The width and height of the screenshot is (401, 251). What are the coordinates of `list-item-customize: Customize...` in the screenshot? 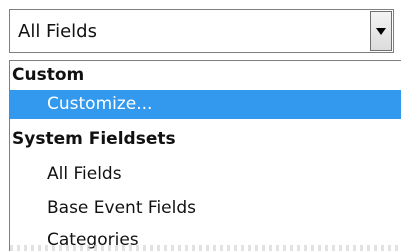 It's located at (205, 104).